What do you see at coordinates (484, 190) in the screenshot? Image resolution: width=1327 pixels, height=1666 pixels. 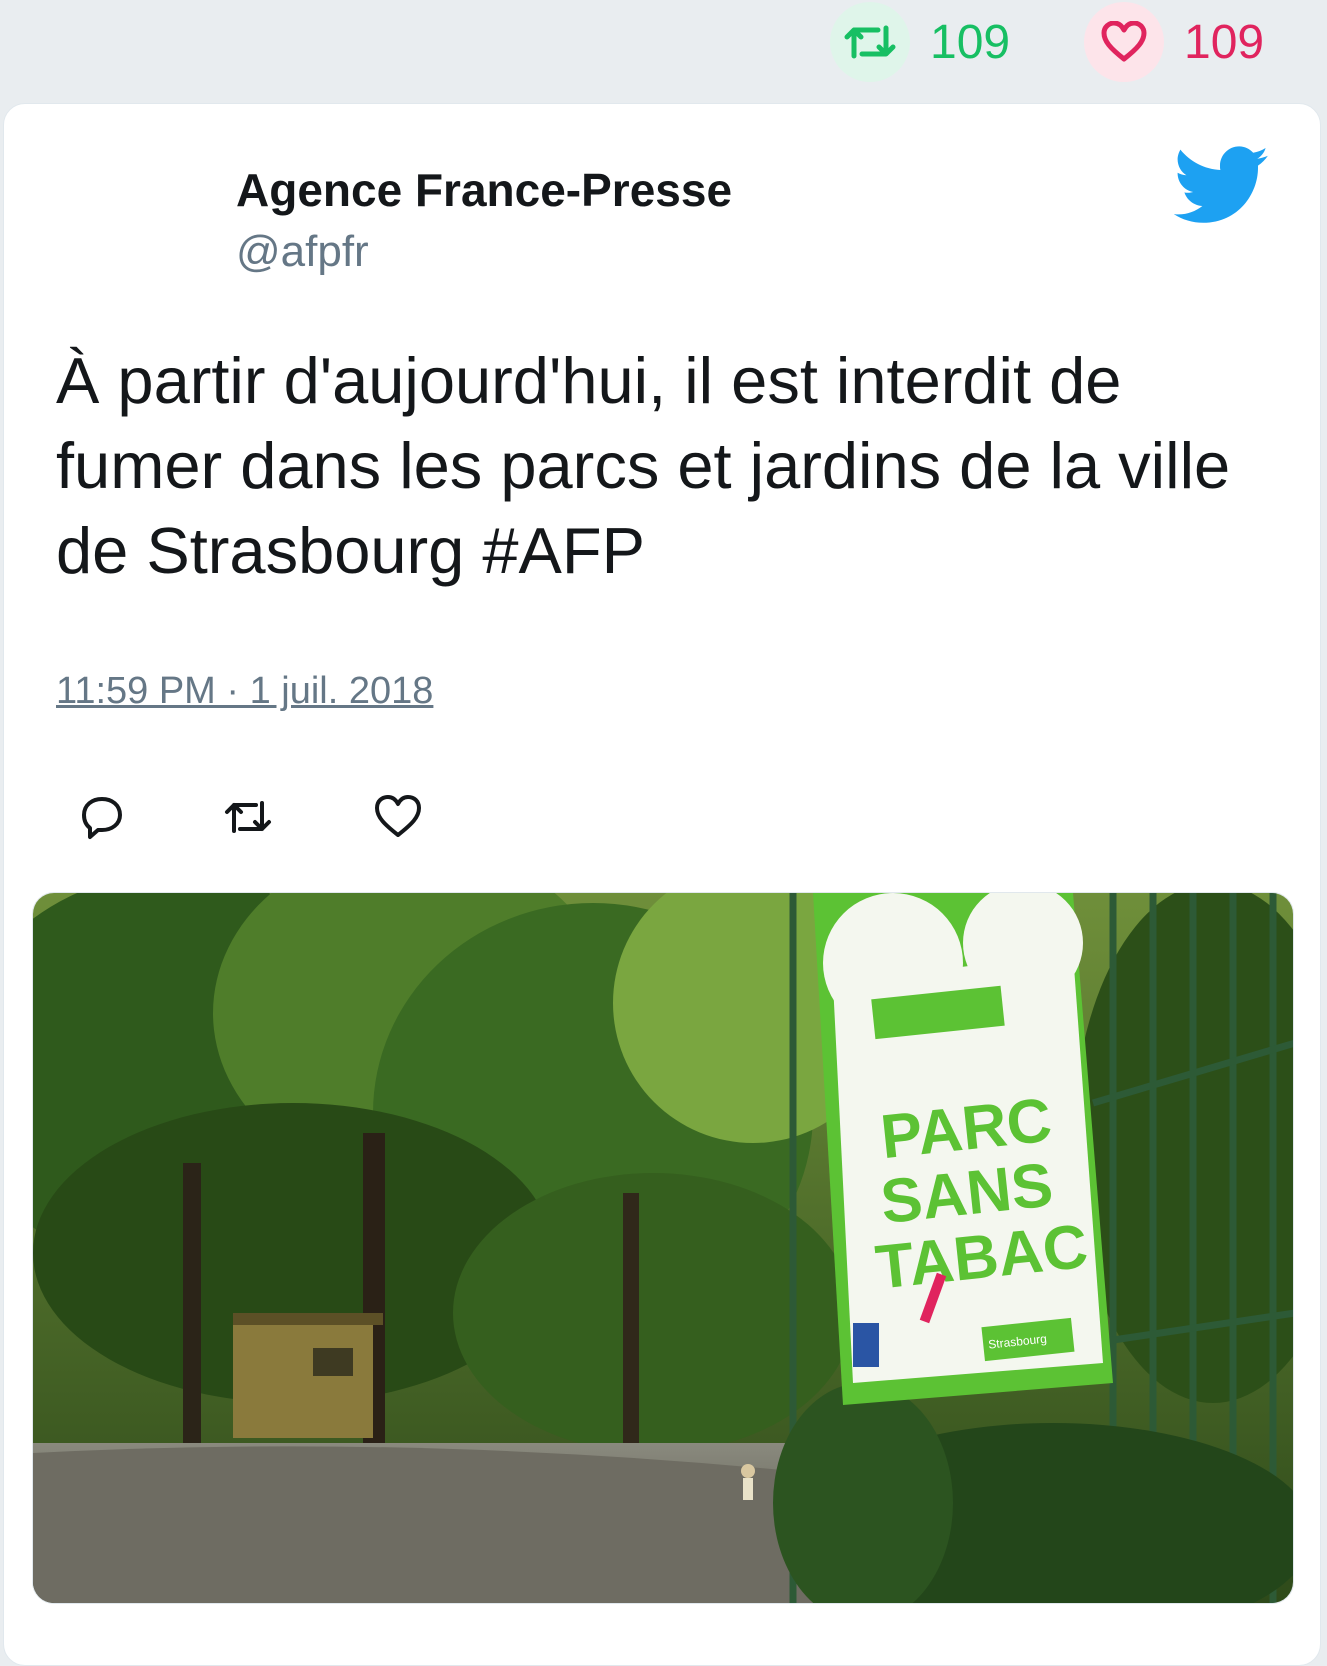 I see `author-name: Agence France-Presse` at bounding box center [484, 190].